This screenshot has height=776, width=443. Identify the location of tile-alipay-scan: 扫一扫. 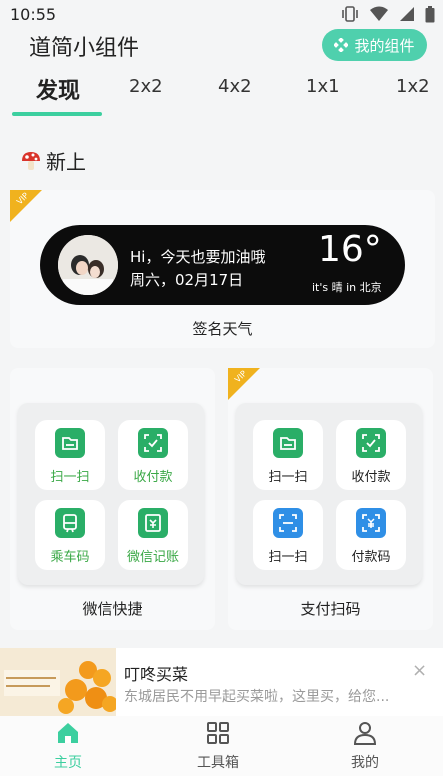
(288, 535).